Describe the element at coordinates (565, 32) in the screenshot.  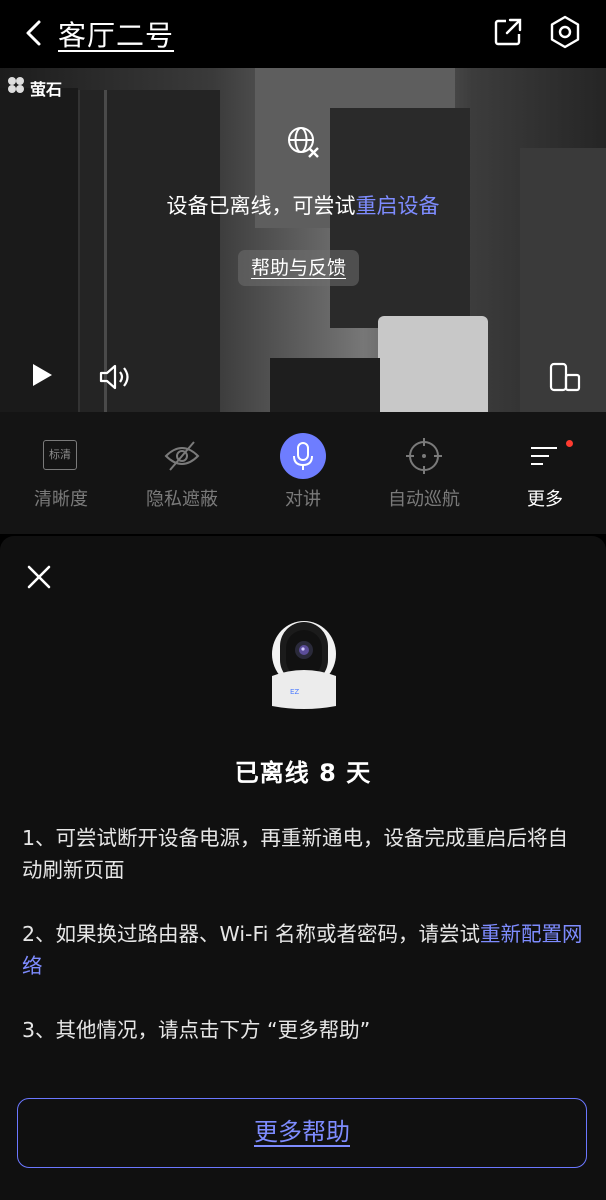
I see `hexagon-gear-icon` at that location.